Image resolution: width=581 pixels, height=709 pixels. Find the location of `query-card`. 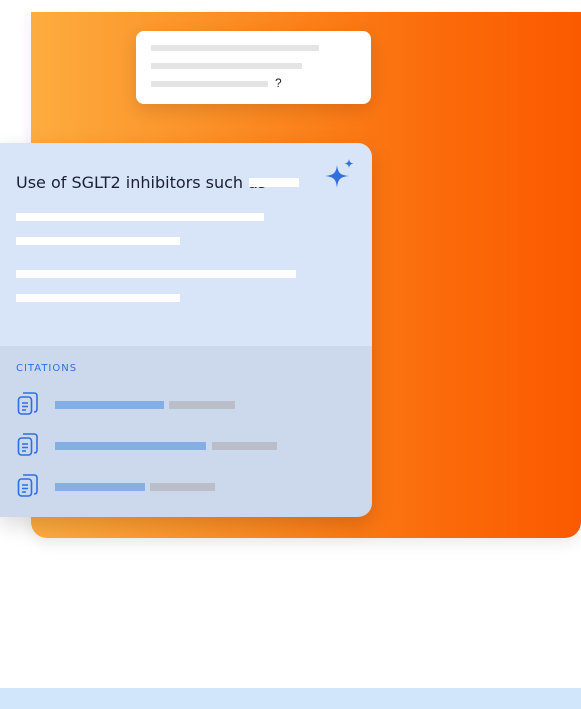

query-card is located at coordinates (253, 67).